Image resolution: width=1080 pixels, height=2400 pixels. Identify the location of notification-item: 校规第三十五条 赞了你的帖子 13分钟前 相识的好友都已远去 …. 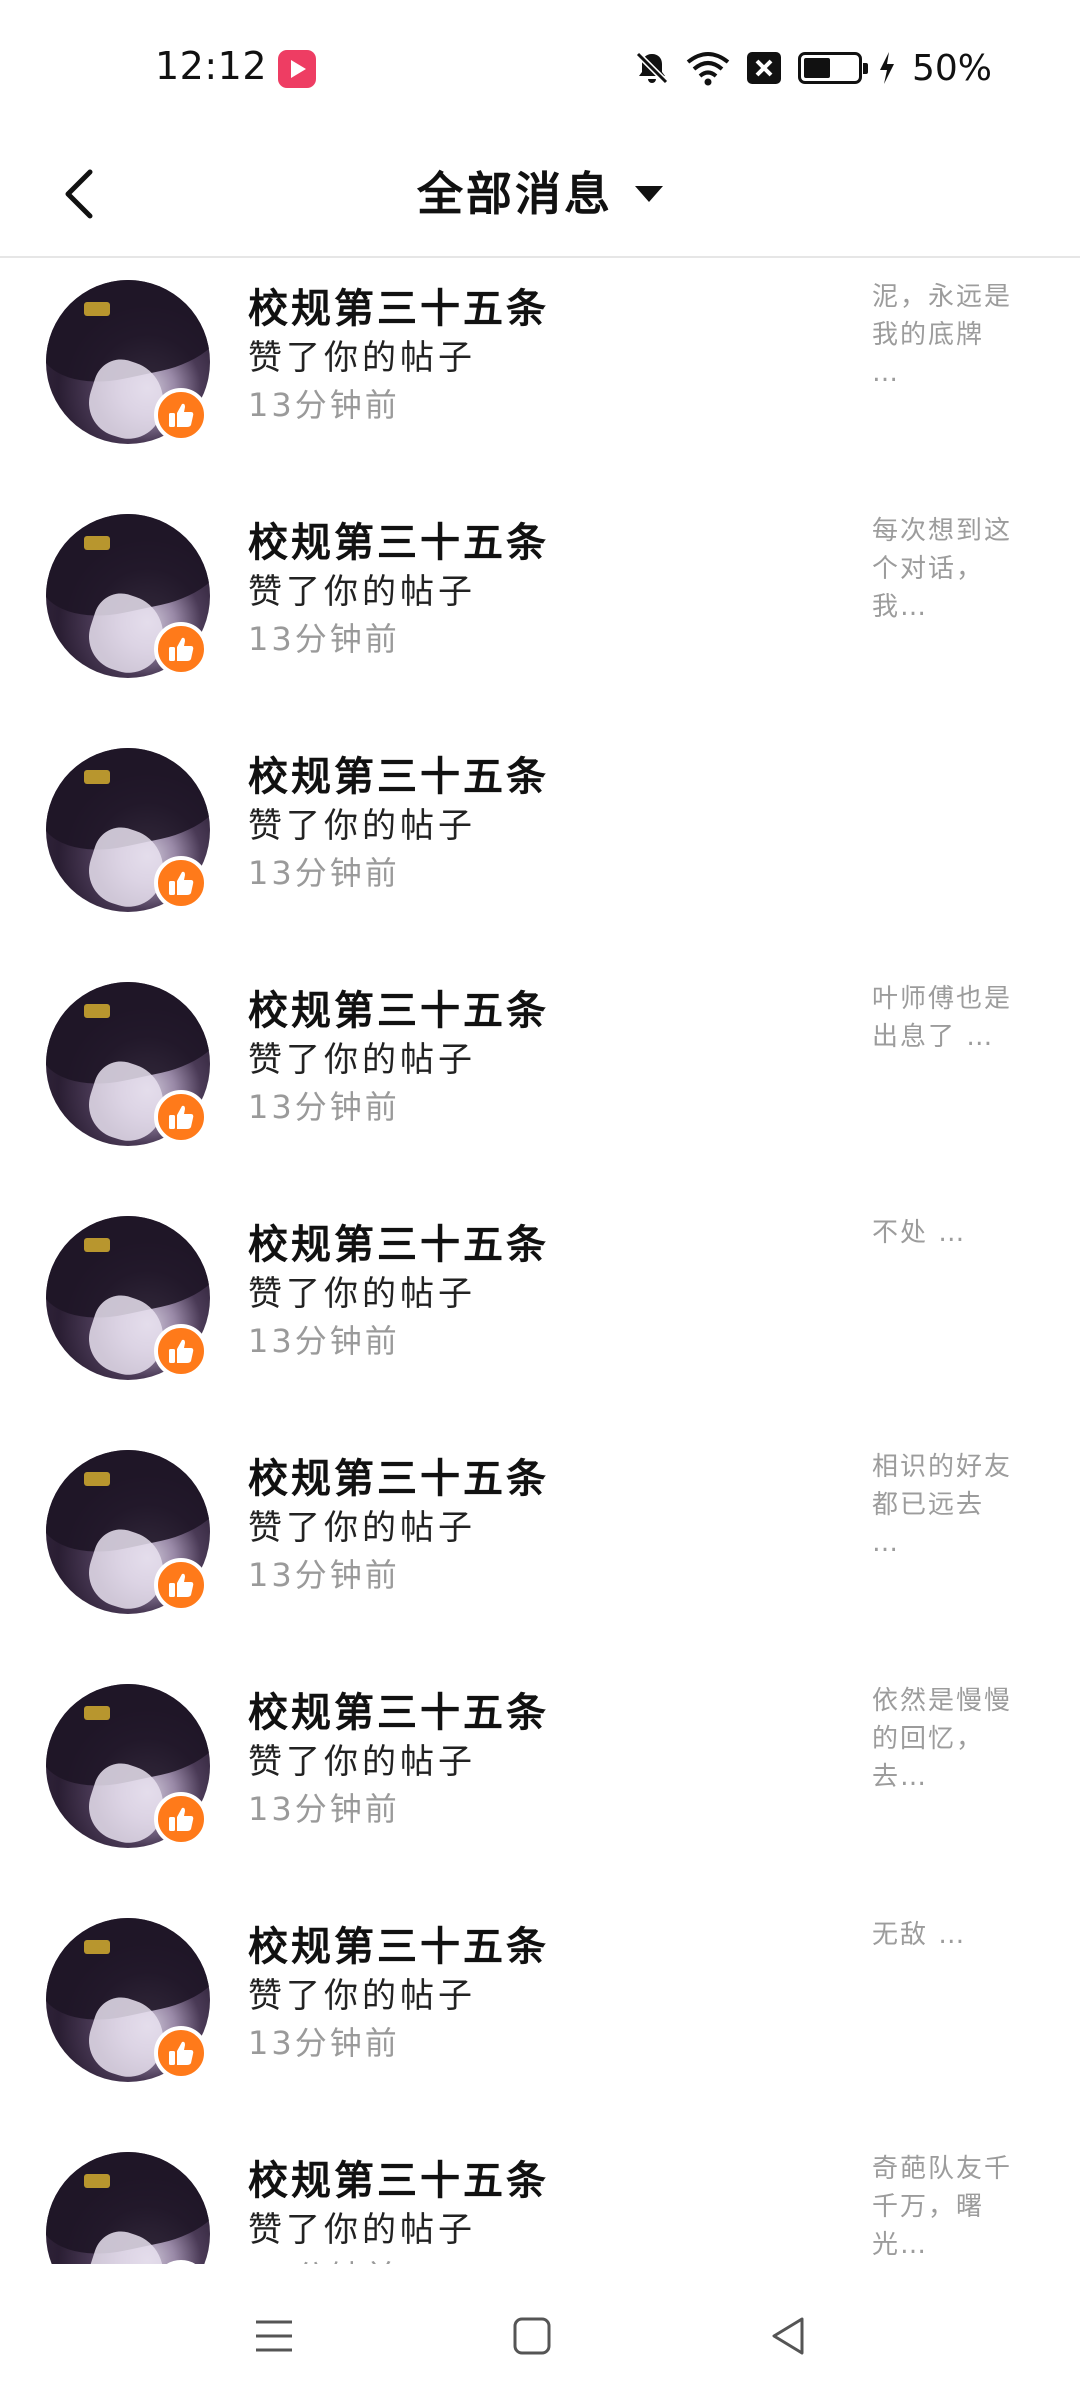
(540, 1545).